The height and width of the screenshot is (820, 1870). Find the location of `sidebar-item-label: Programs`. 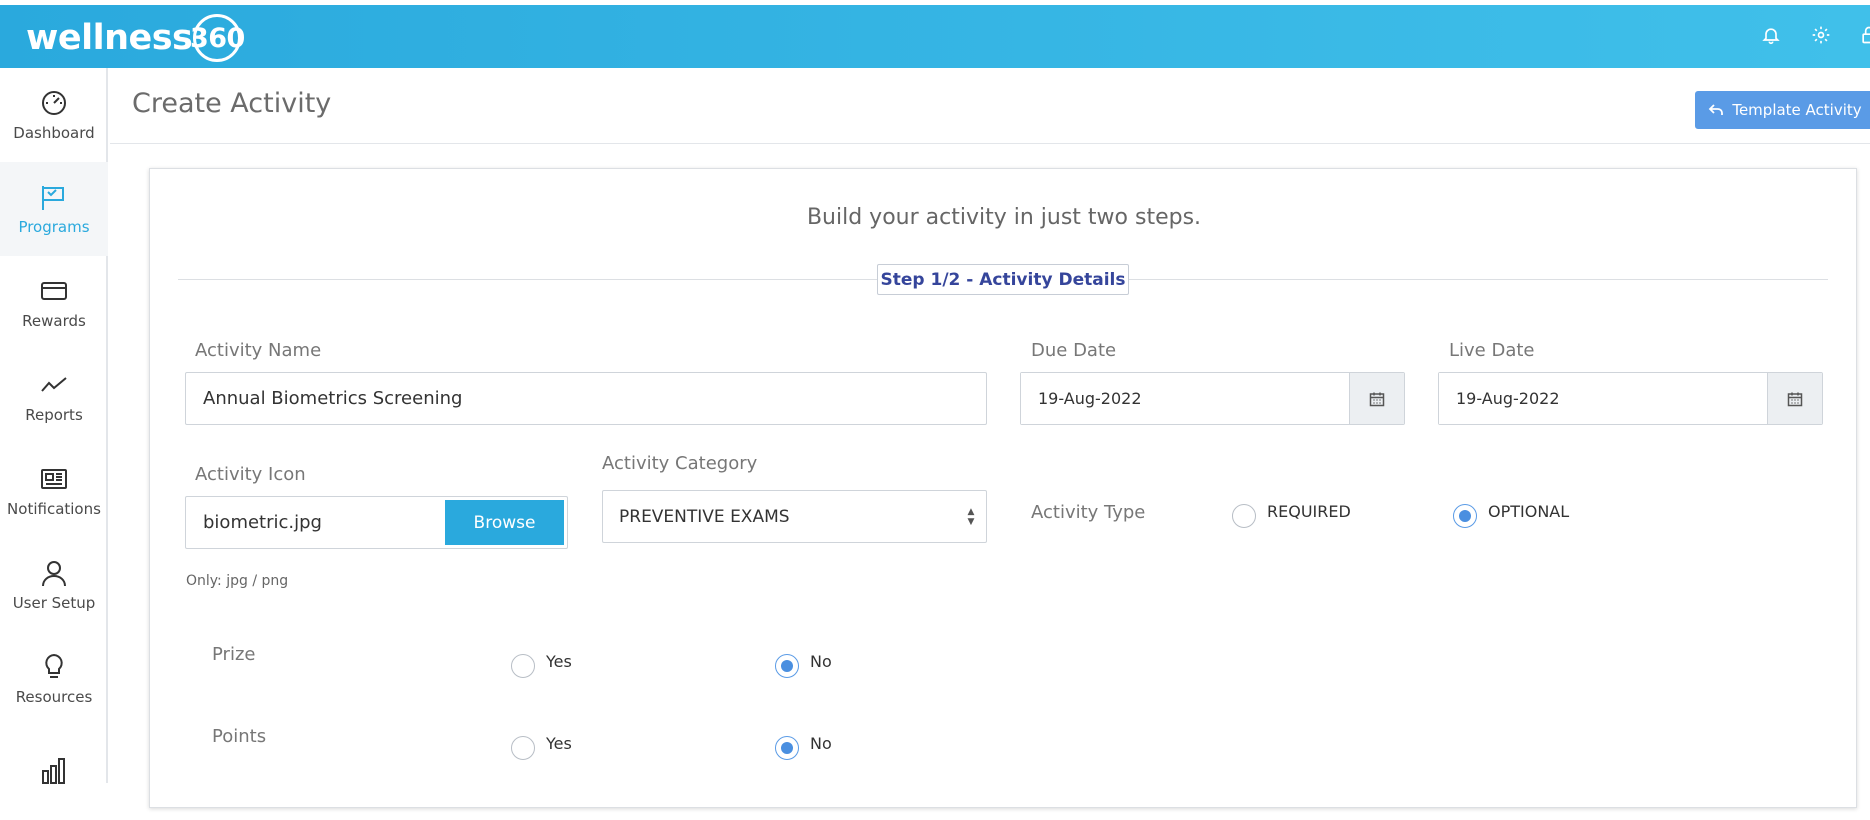

sidebar-item-label: Programs is located at coordinates (54, 227).